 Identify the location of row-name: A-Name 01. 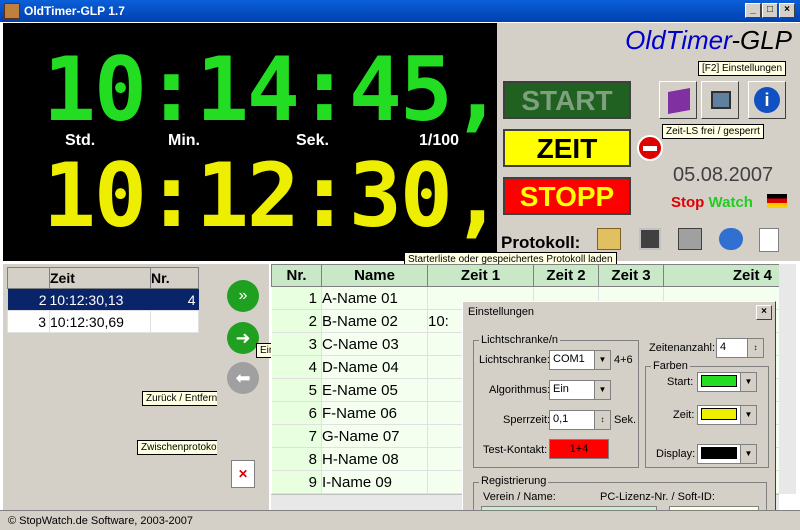
(374, 298).